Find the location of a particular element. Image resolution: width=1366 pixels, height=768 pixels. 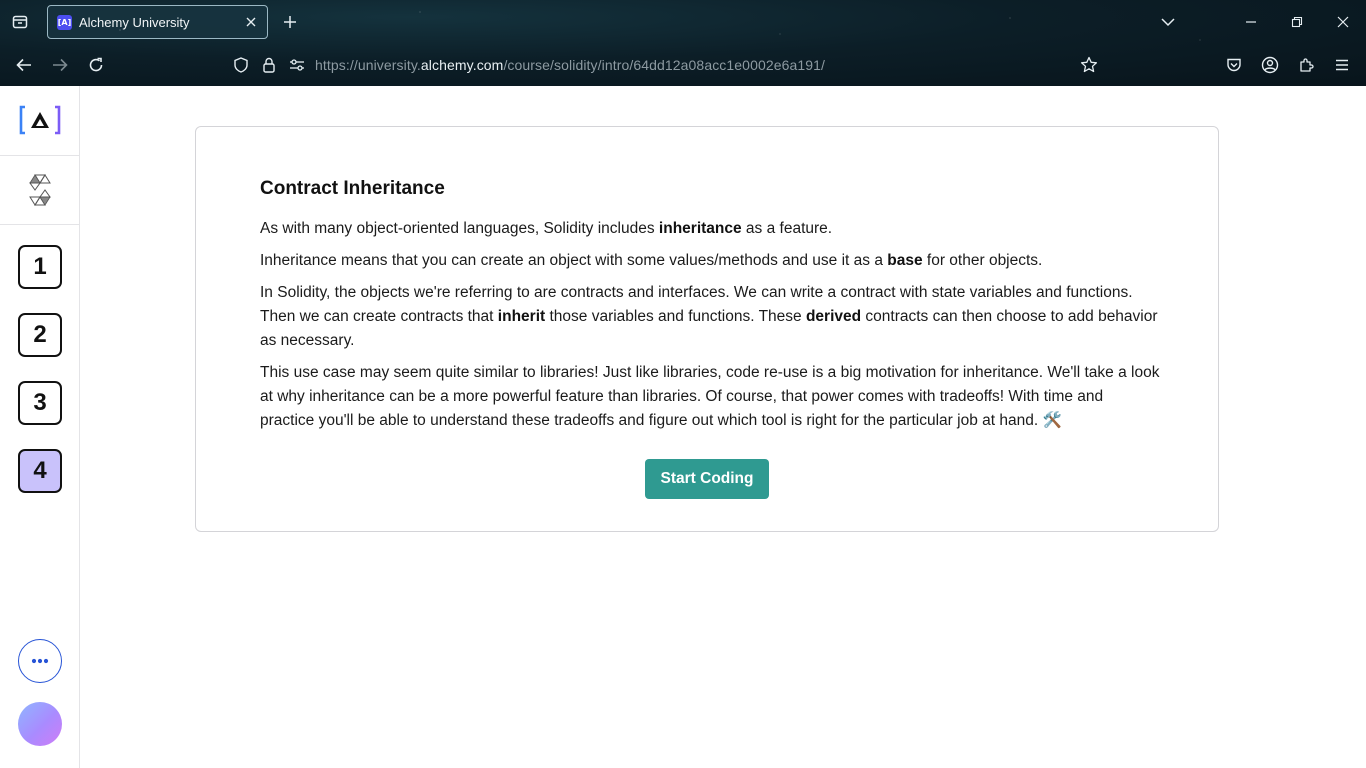

url-domain: alchemy.com is located at coordinates (462, 65).